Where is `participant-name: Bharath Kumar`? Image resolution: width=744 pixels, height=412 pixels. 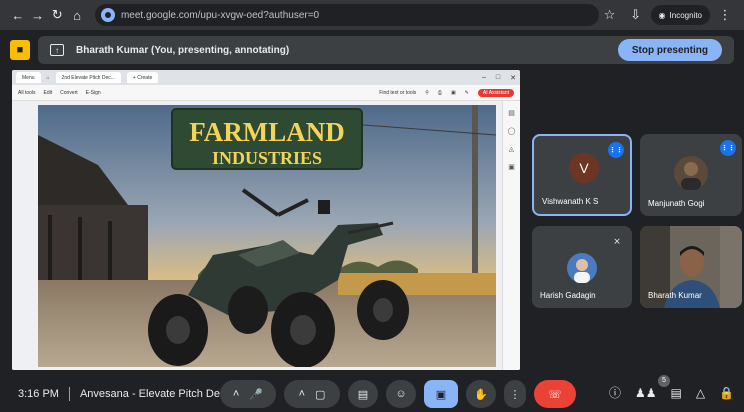
participant-name: Bharath Kumar is located at coordinates (675, 295).